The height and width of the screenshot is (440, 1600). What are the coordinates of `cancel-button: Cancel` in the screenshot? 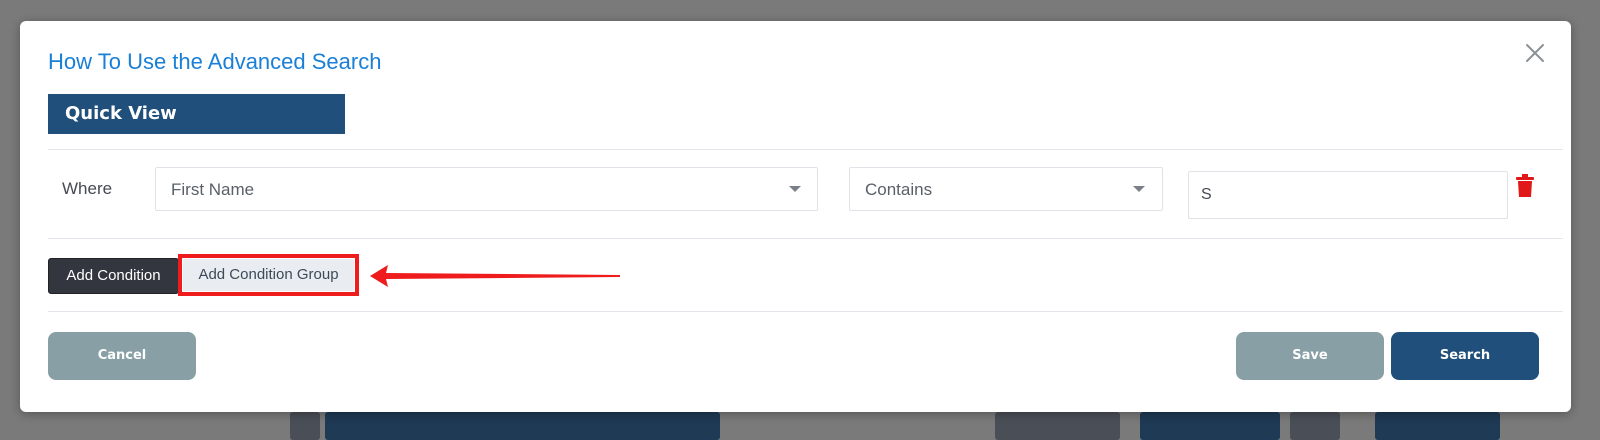 It's located at (122, 356).